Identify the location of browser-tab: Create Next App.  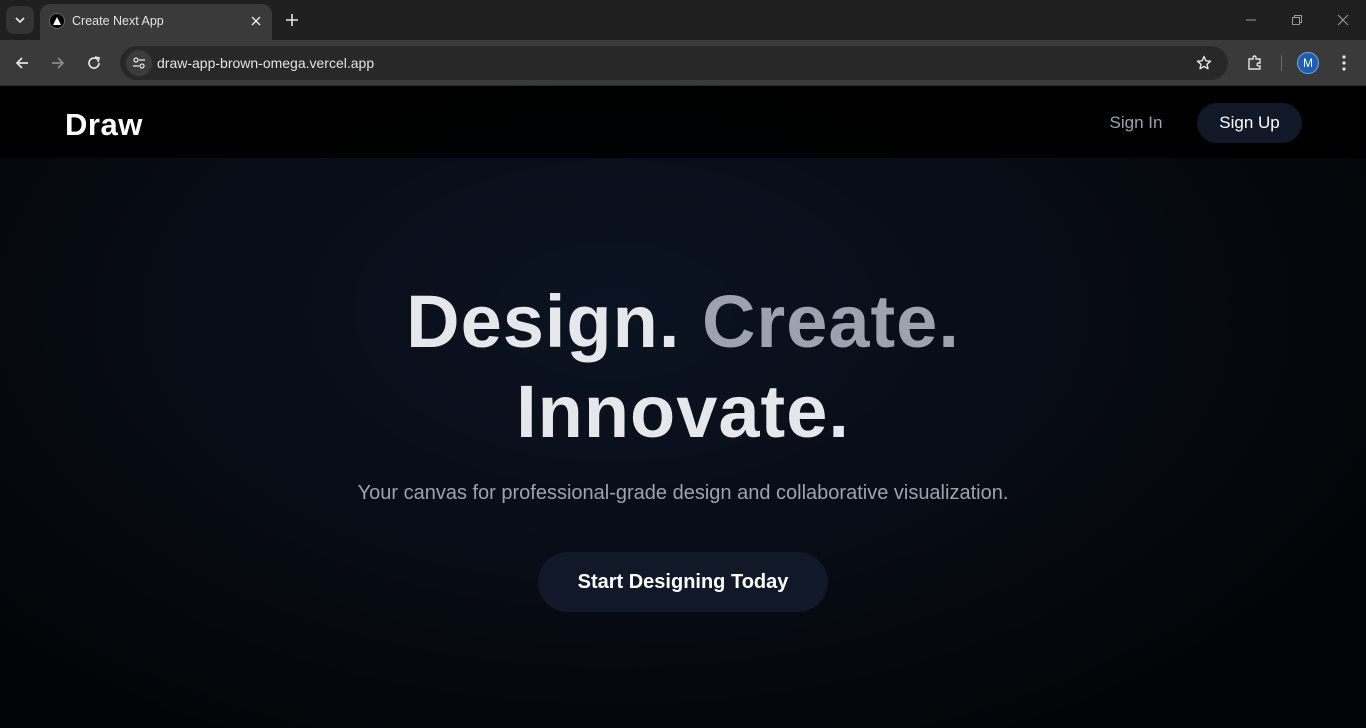
(156, 22).